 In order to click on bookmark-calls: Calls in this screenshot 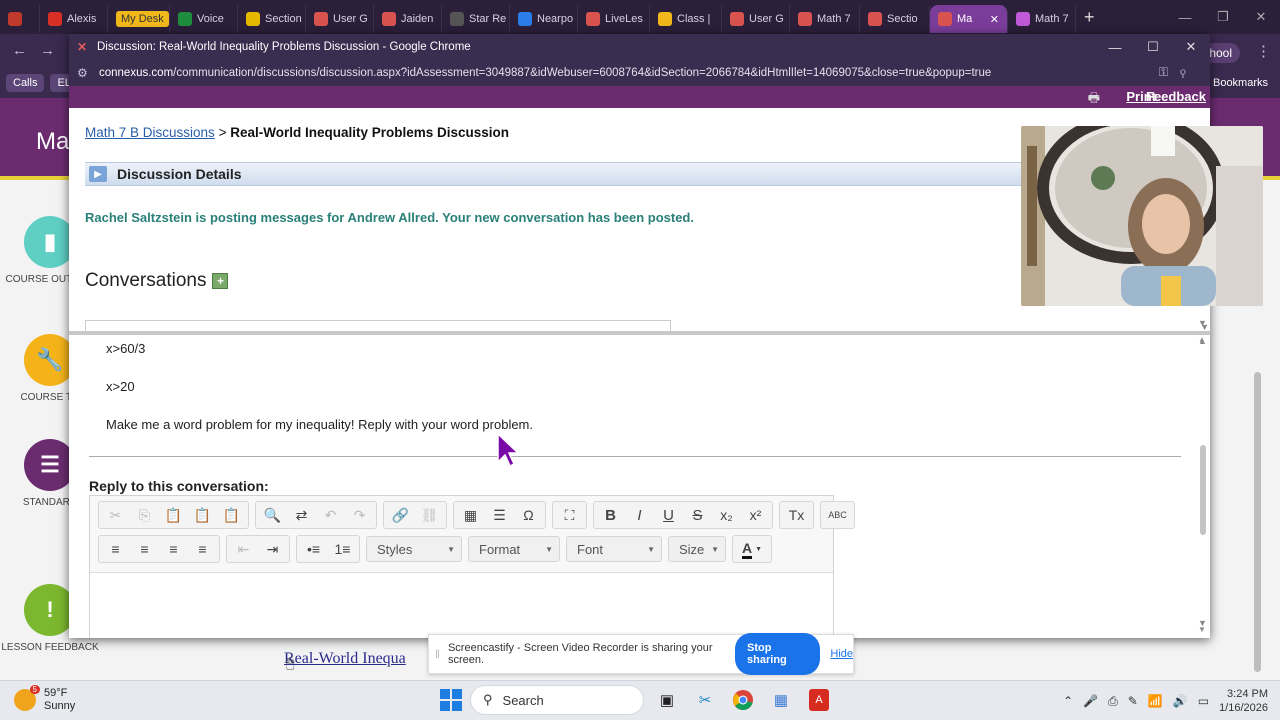, I will do `click(25, 83)`.